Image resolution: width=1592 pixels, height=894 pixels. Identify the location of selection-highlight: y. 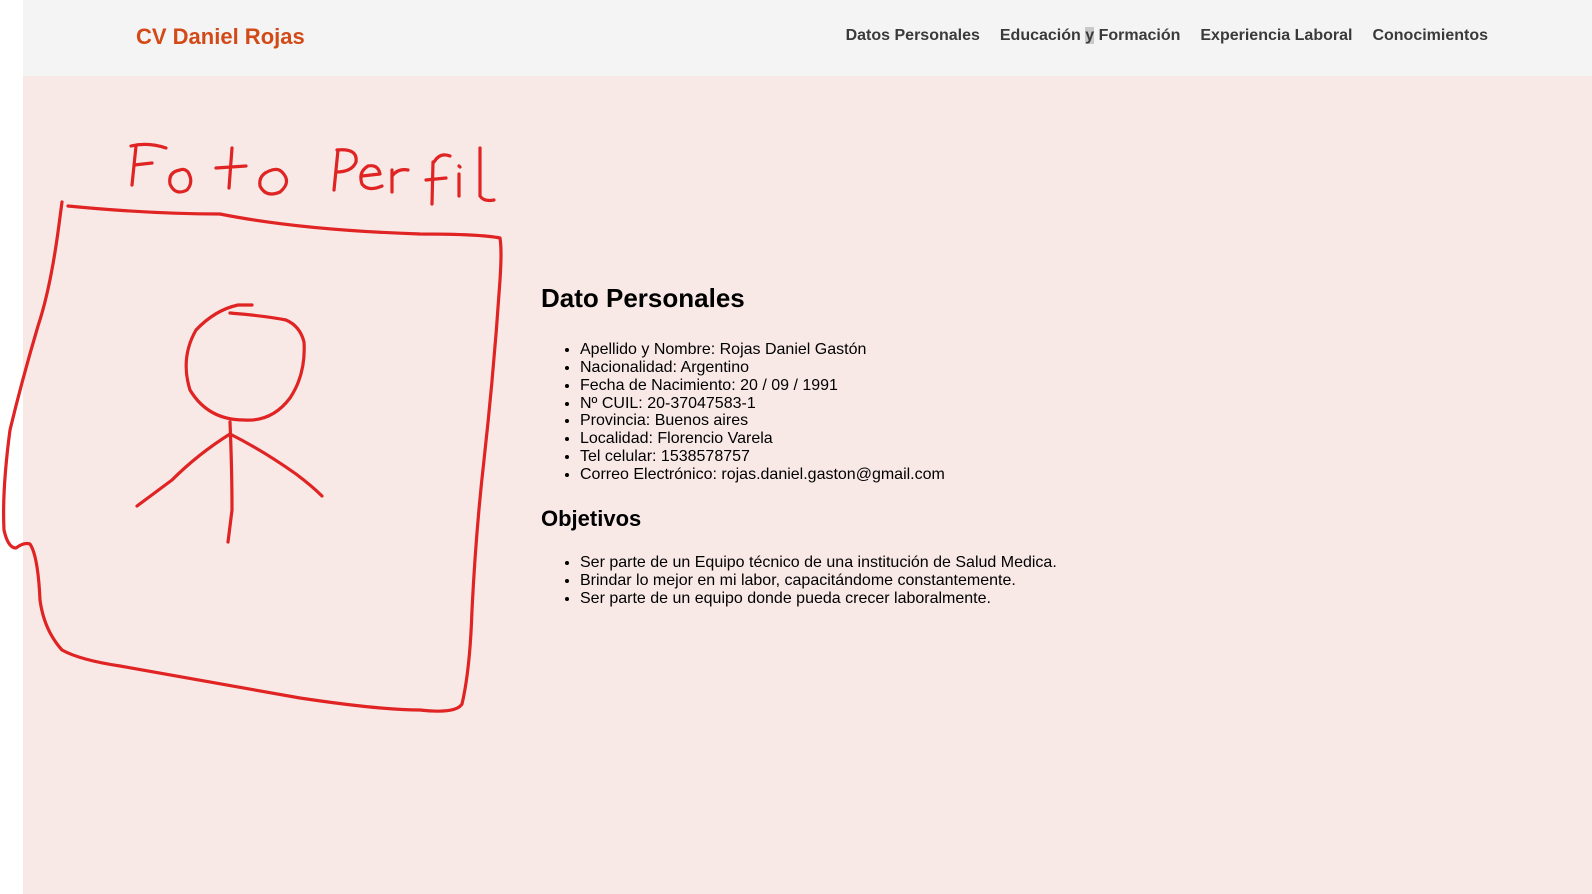
(1090, 35).